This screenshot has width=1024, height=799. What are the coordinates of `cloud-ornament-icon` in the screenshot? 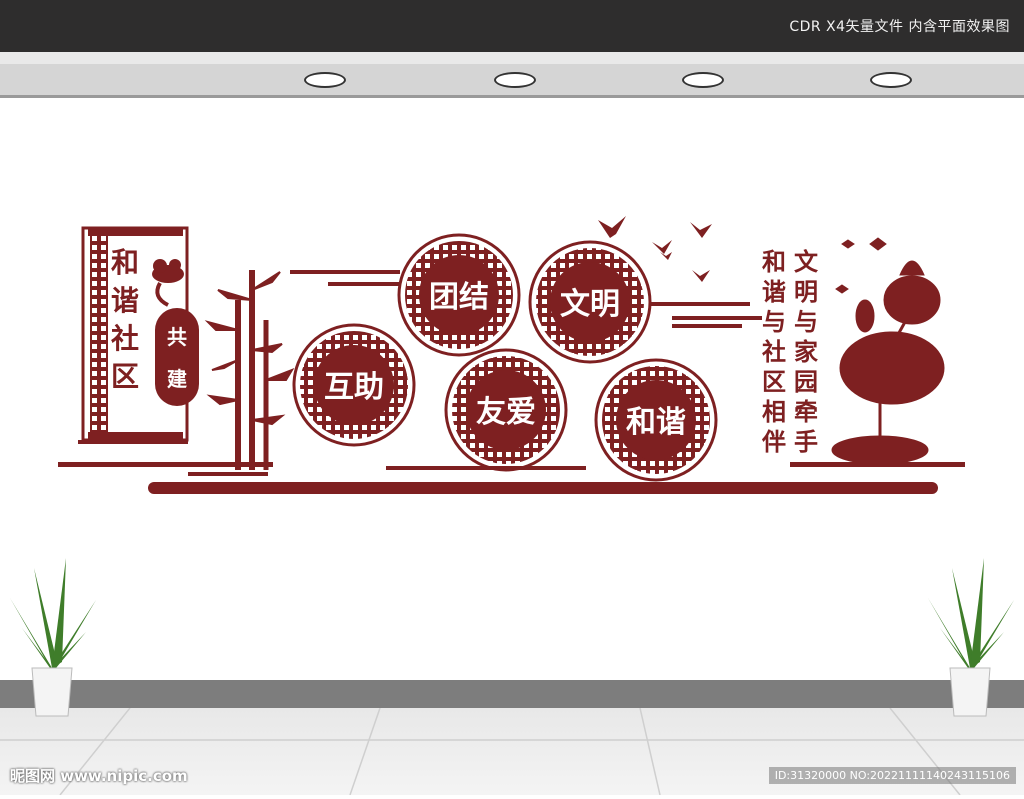 It's located at (168, 283).